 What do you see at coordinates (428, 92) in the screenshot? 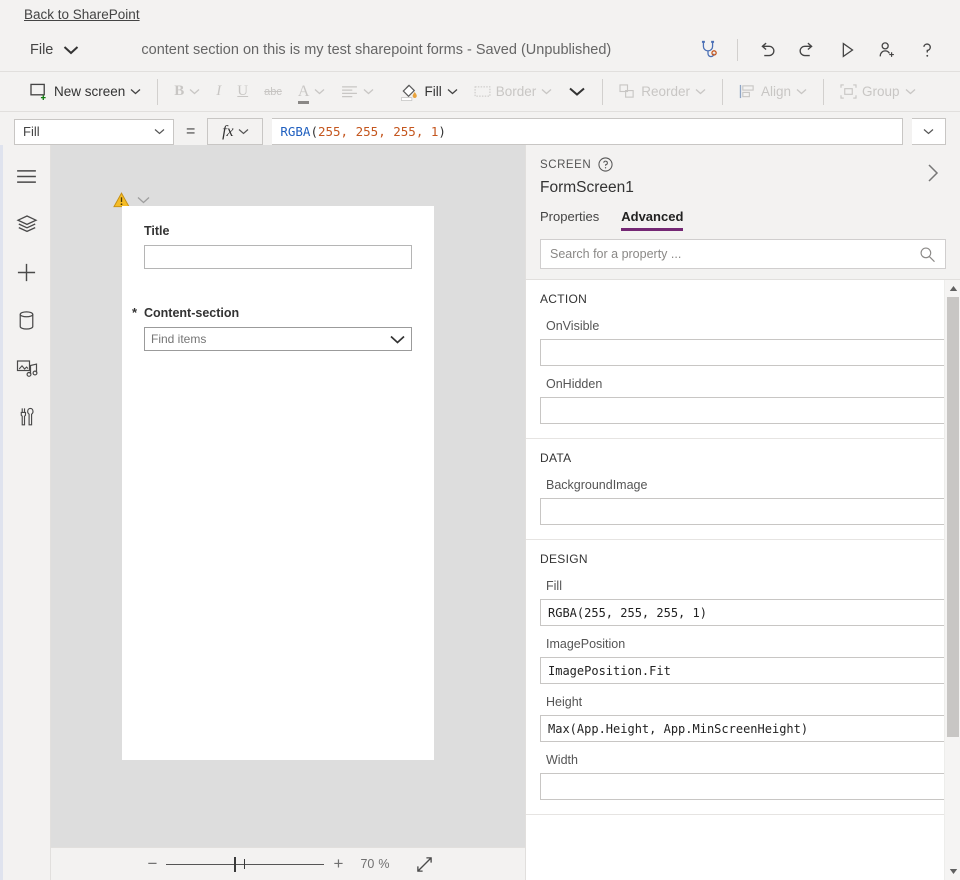
I see `fill-button: Fill` at bounding box center [428, 92].